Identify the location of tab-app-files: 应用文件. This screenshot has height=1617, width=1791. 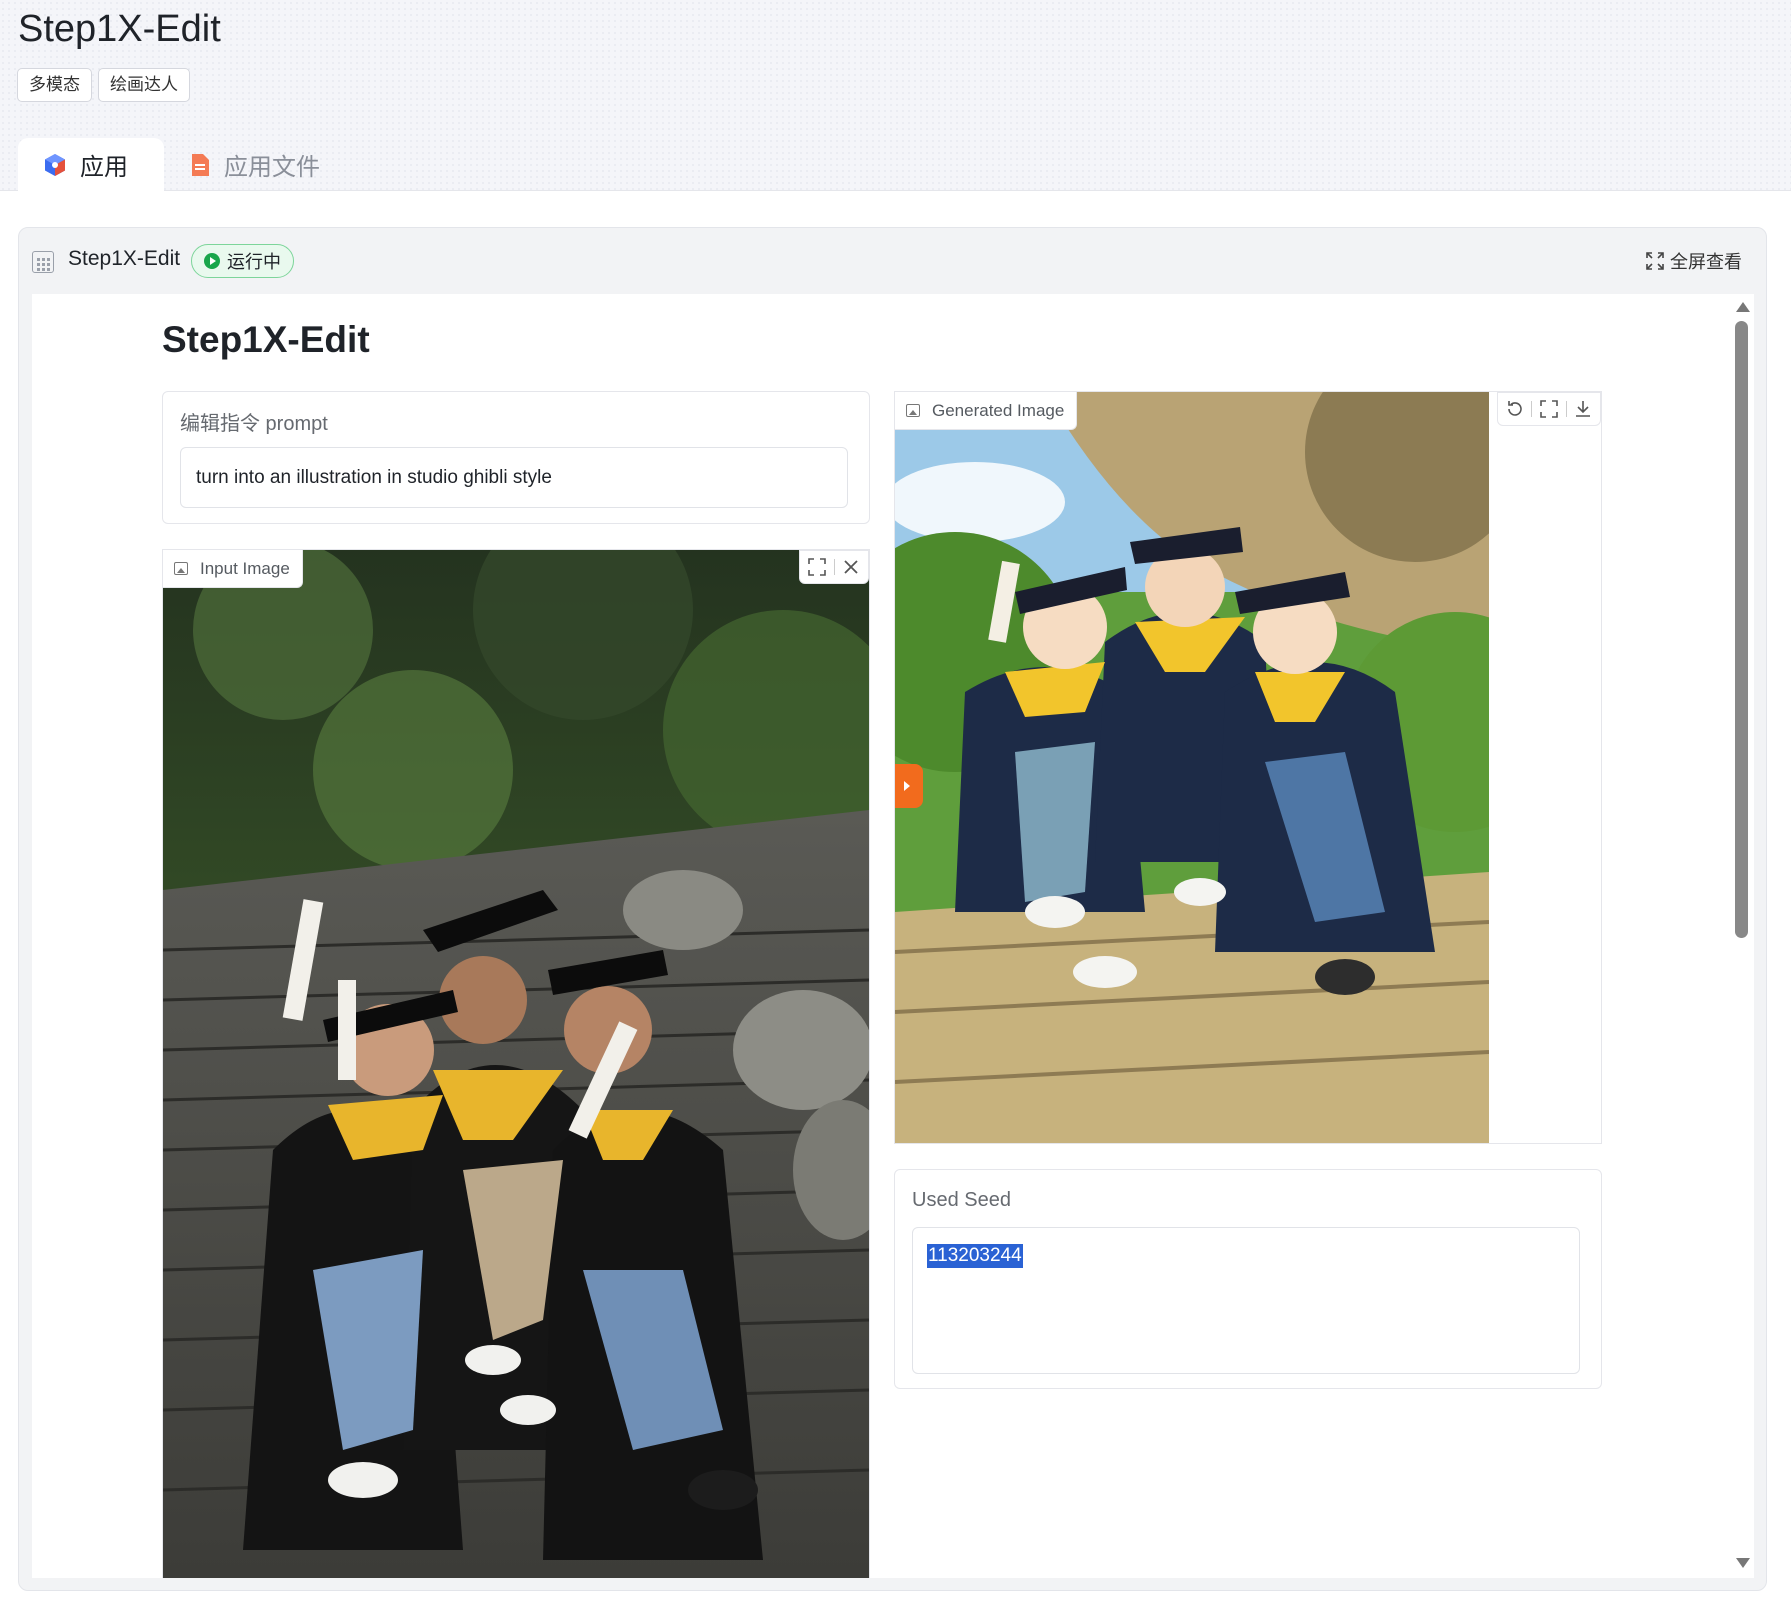
(260, 164).